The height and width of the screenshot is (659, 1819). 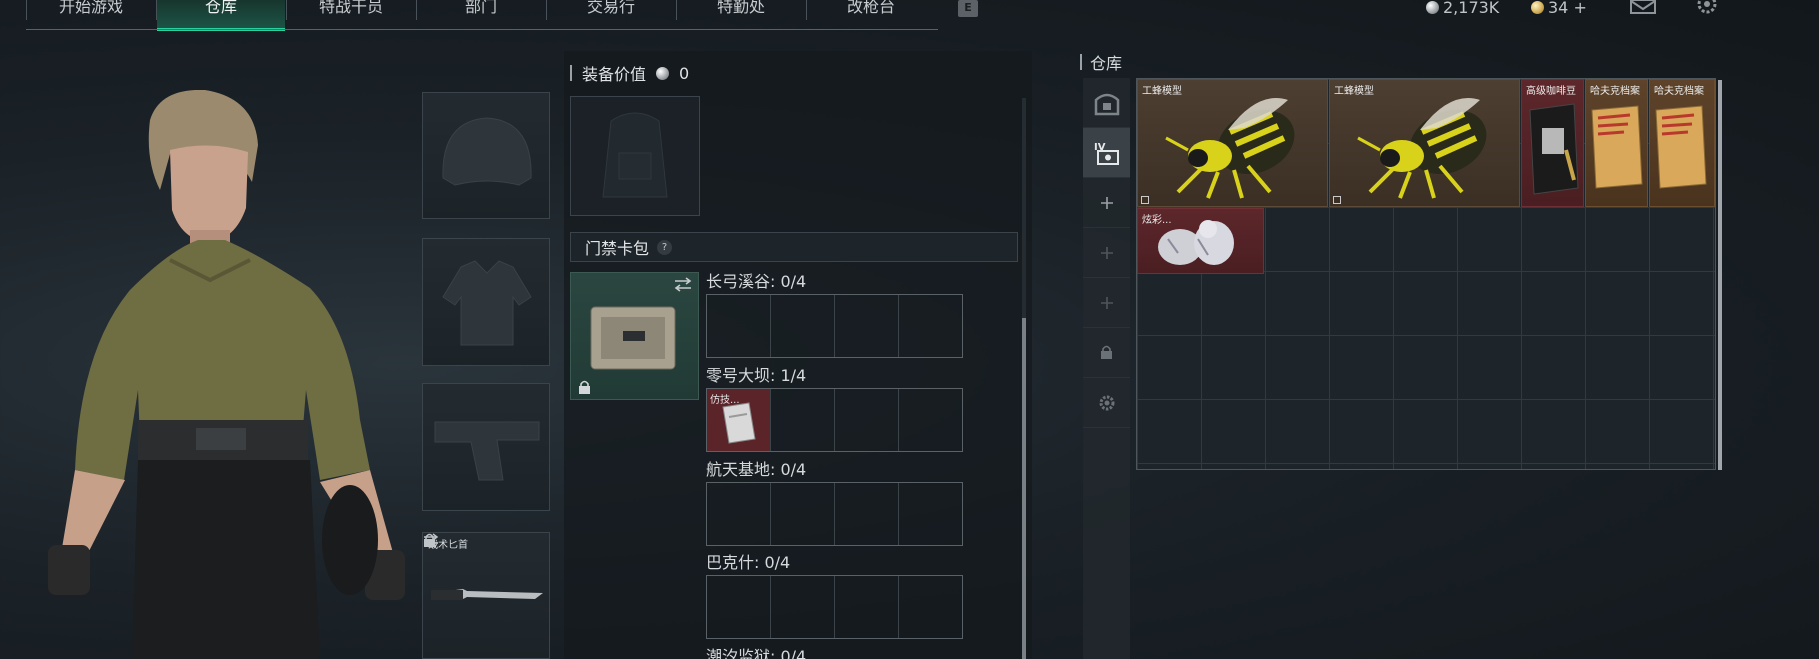 What do you see at coordinates (756, 281) in the screenshot?
I see `map-label-longbow-valley: 长弓溪谷: 0/4` at bounding box center [756, 281].